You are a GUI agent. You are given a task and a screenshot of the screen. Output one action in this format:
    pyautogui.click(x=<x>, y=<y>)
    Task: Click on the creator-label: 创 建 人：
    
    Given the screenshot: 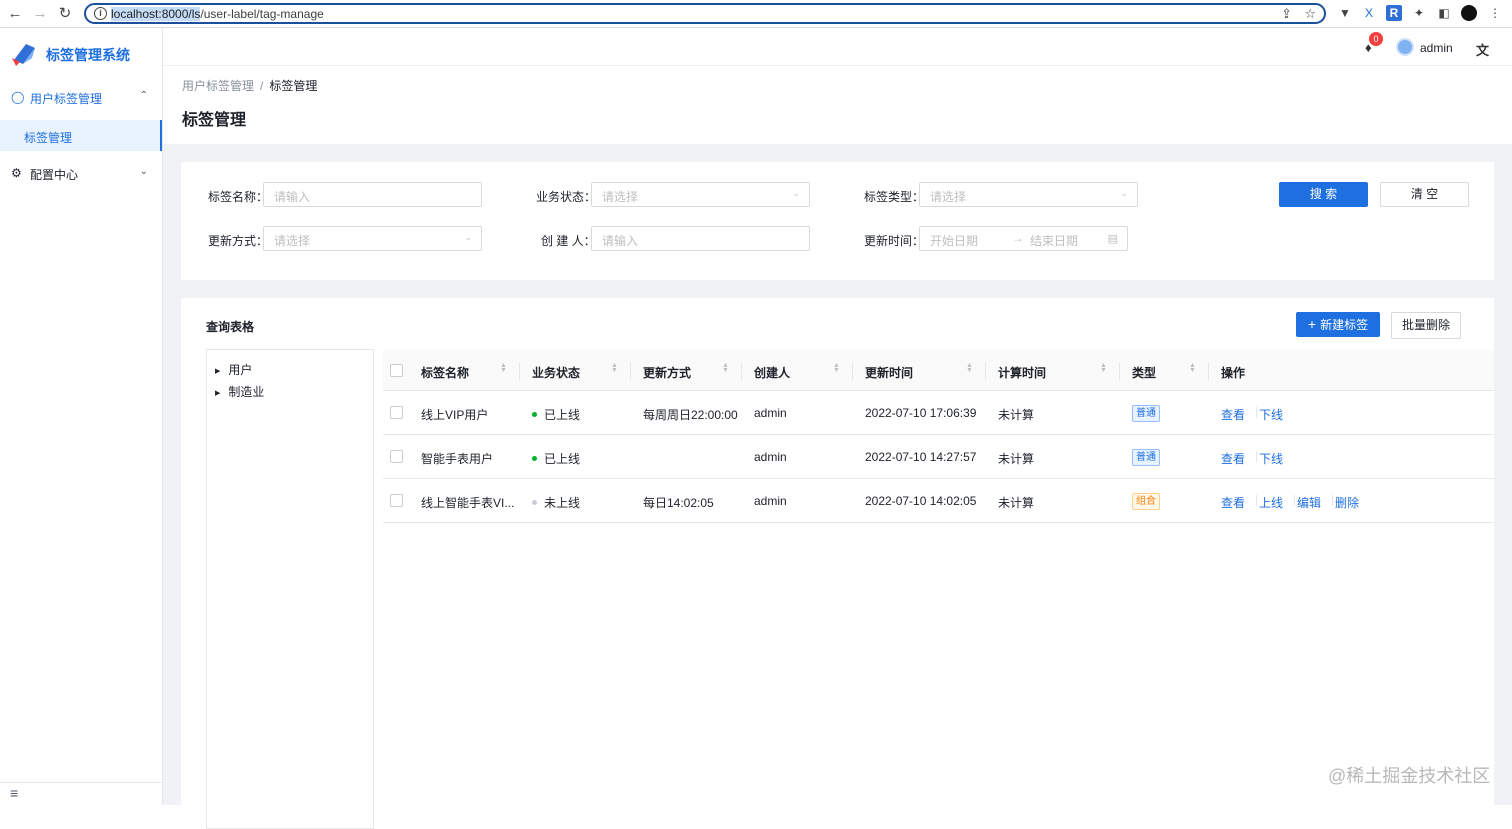 What is the action you would take?
    pyautogui.click(x=568, y=241)
    